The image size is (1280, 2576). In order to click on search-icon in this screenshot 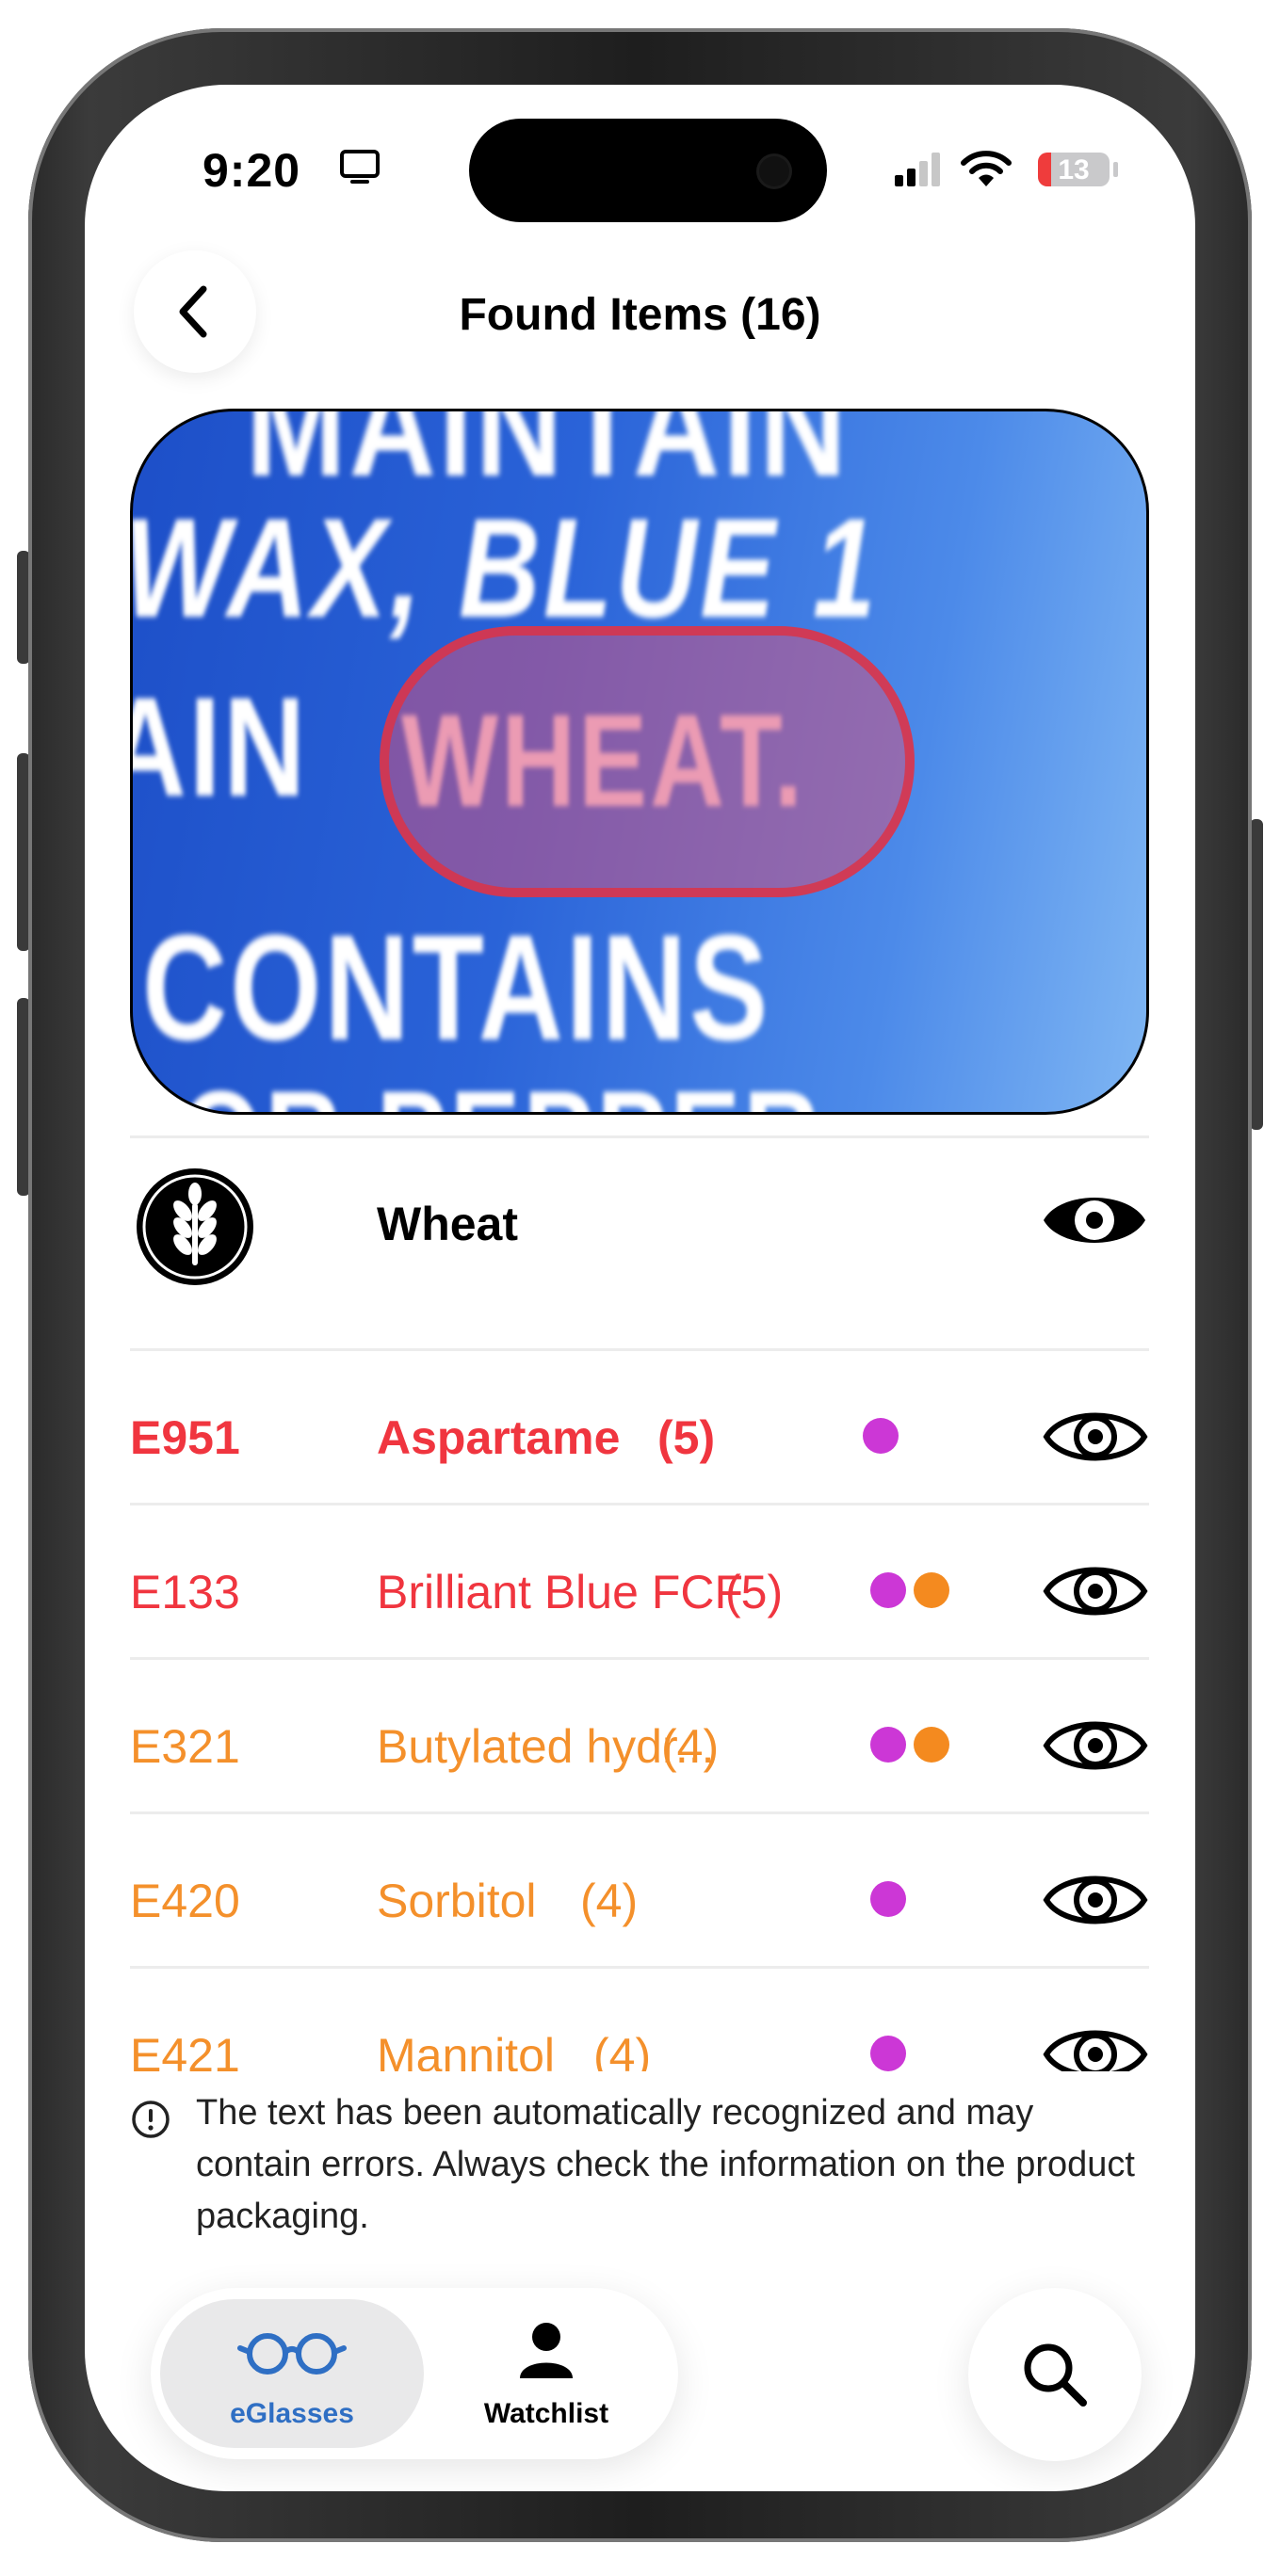, I will do `click(1055, 2375)`.